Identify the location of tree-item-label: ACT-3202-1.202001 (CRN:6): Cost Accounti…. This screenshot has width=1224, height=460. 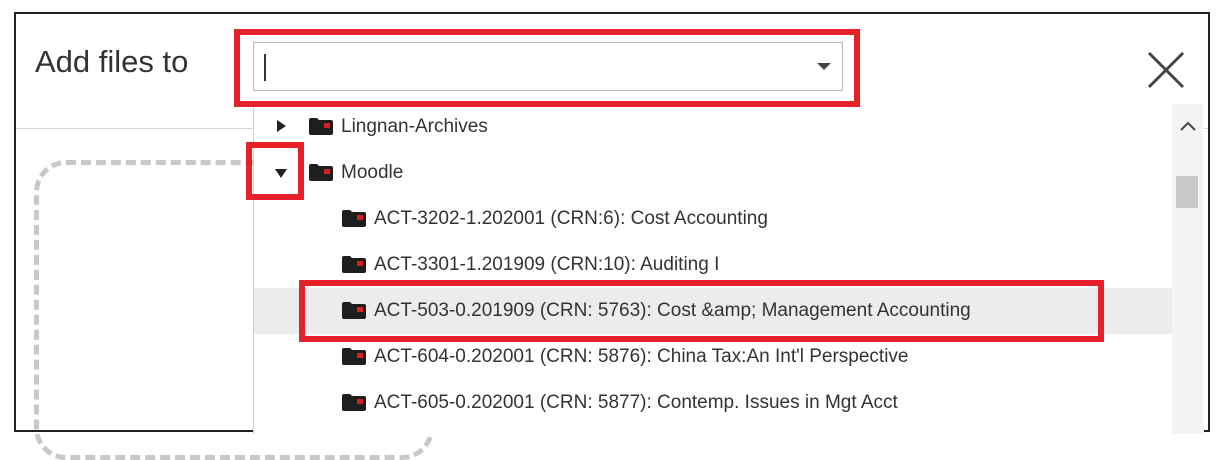
(571, 218).